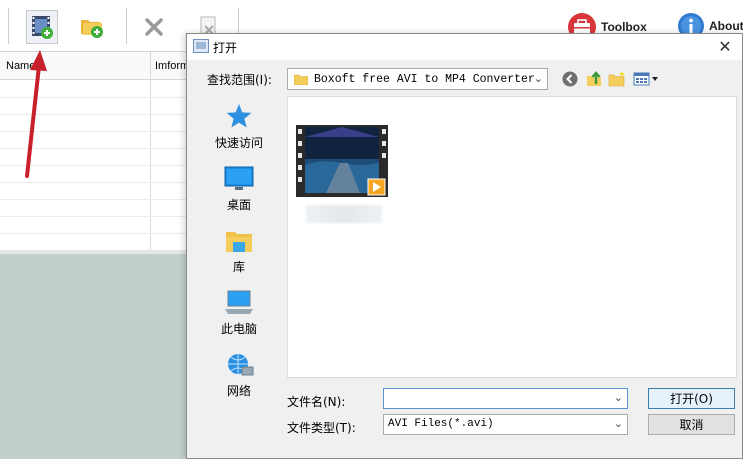 The image size is (743, 459). What do you see at coordinates (238, 143) in the screenshot?
I see `place-label: 快速访问` at bounding box center [238, 143].